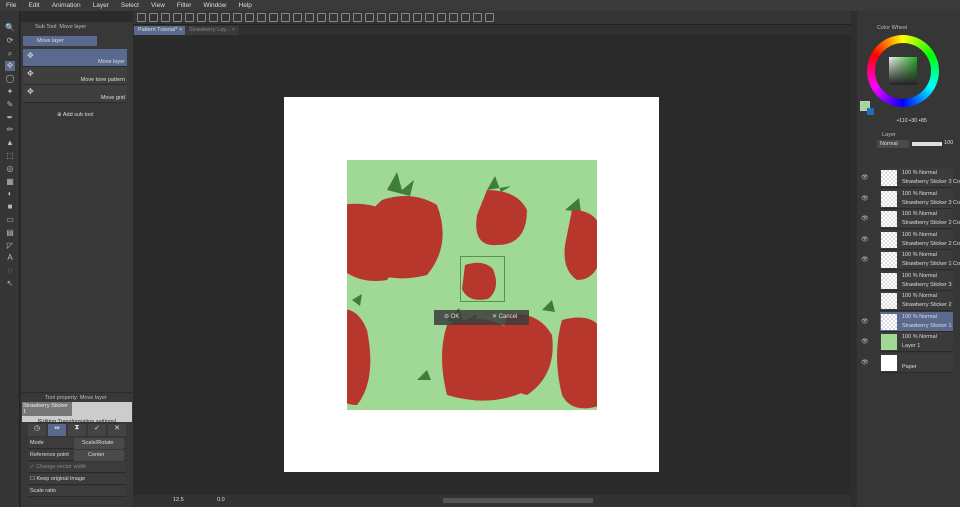 This screenshot has height=507, width=960. What do you see at coordinates (97, 430) in the screenshot?
I see `ok-icon: ✓` at bounding box center [97, 430].